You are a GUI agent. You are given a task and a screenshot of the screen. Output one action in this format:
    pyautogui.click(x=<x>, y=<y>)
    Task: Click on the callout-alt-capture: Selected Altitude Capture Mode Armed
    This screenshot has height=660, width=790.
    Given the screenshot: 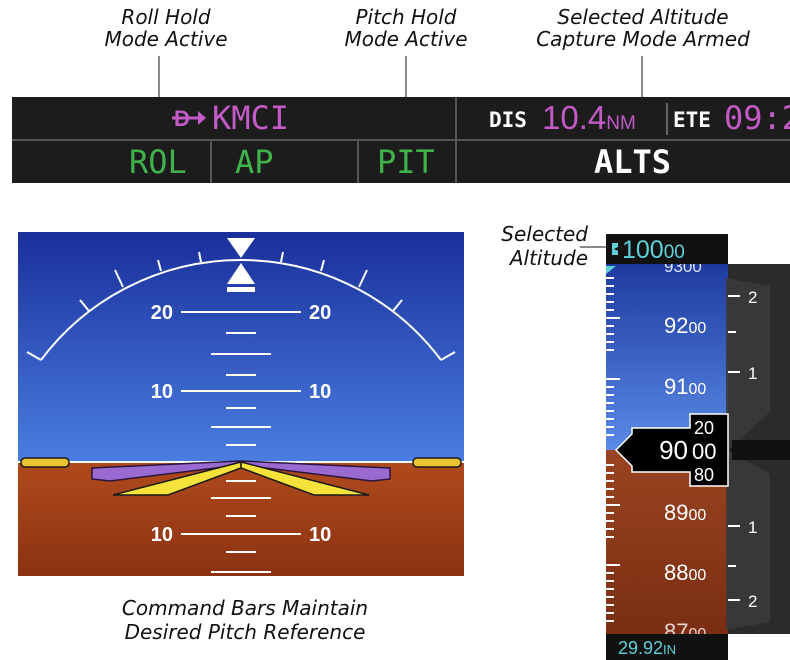 What is the action you would take?
    pyautogui.click(x=643, y=28)
    